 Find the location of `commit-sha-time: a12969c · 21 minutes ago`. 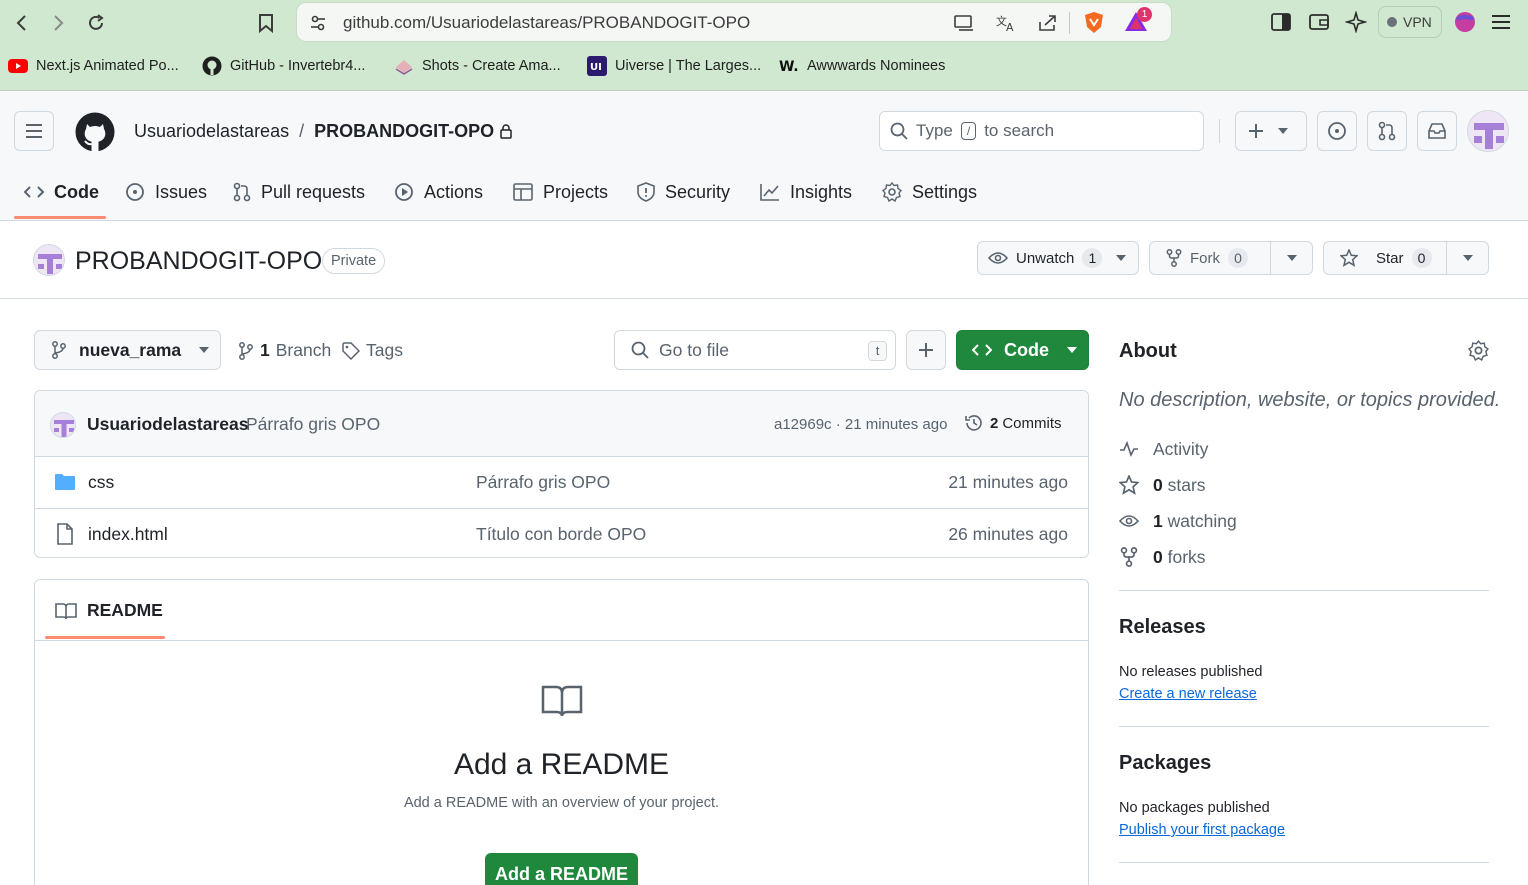

commit-sha-time: a12969c · 21 minutes ago is located at coordinates (860, 424).